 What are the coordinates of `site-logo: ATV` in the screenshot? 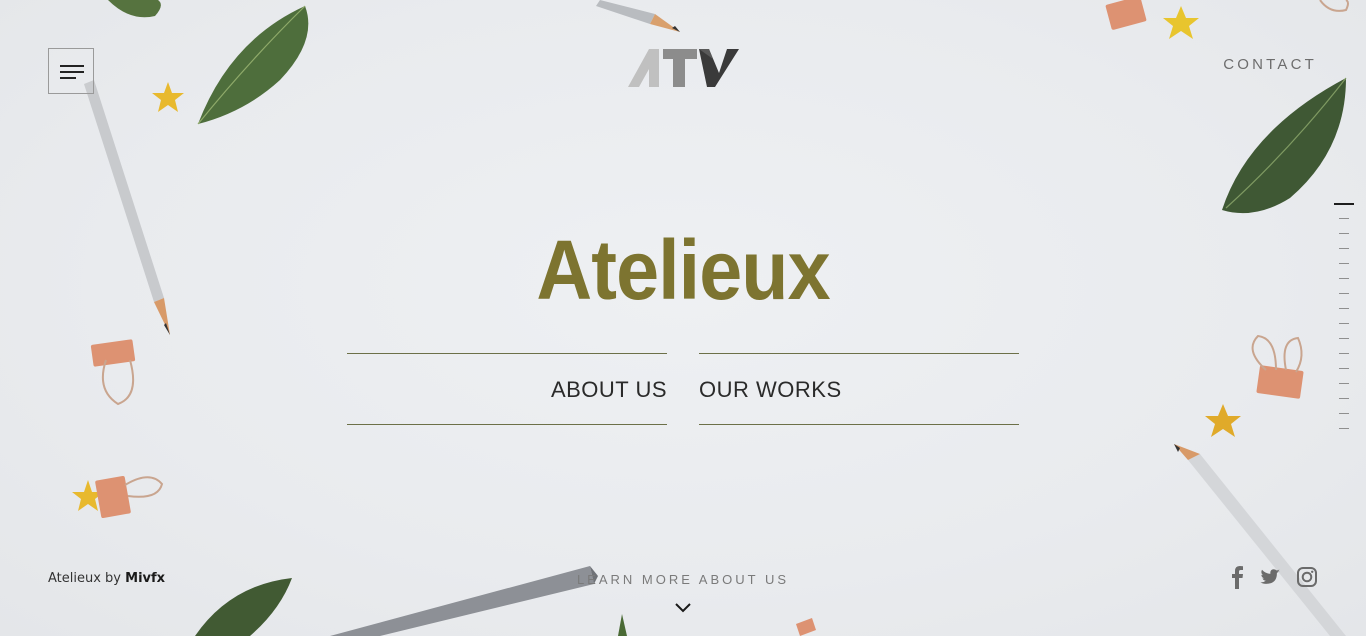 It's located at (683, 68).